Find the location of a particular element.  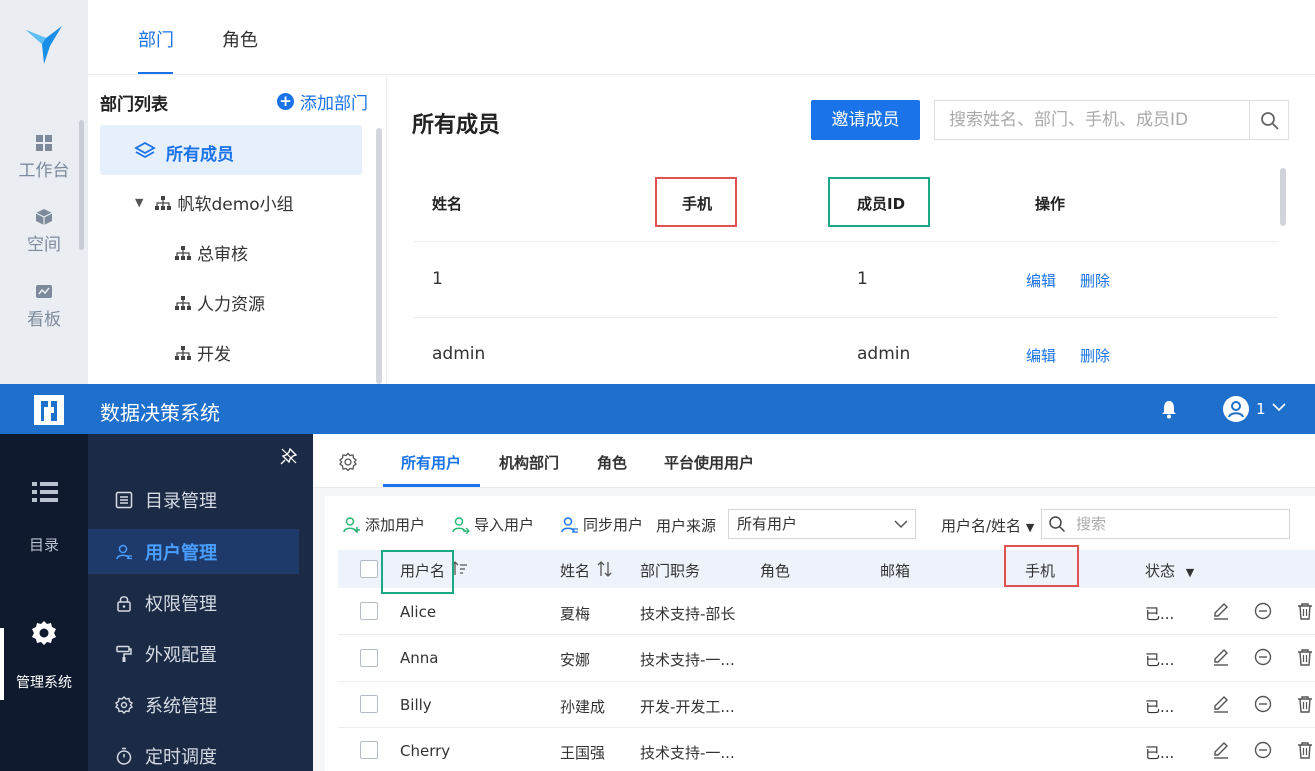

rail-admin-label: 管理系统 is located at coordinates (44, 682).